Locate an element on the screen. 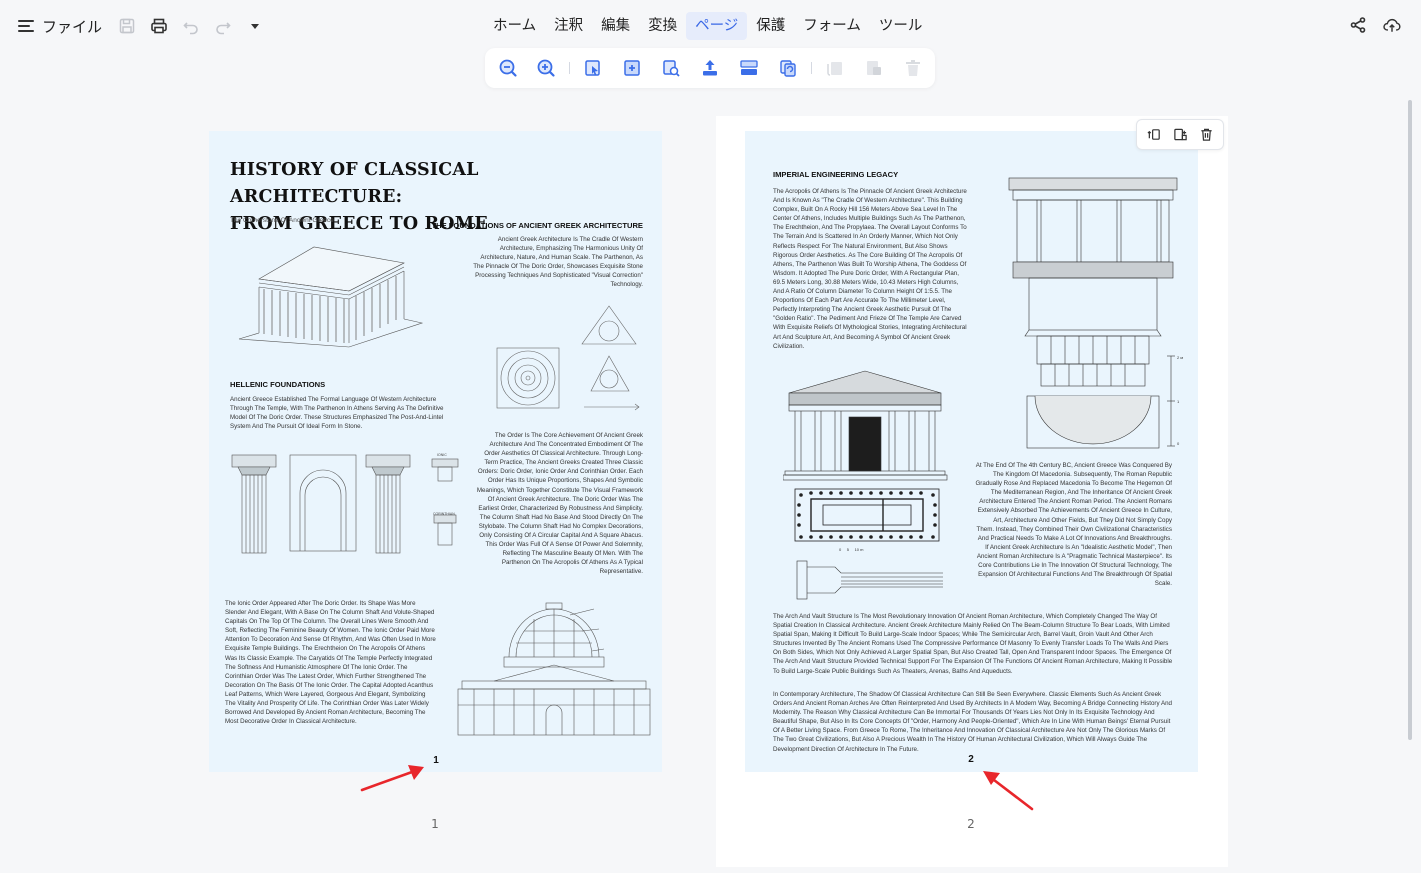  thumbnail-label-2: 2 is located at coordinates (971, 824).